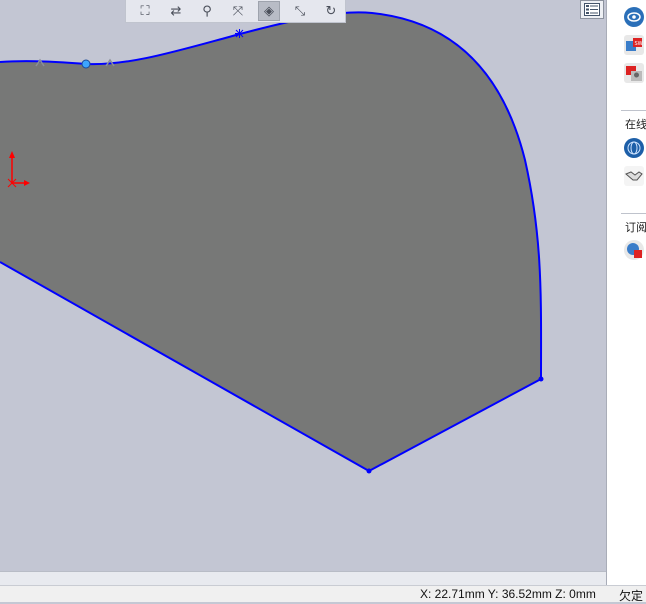 This screenshot has width=646, height=604. I want to click on status-bar: X: 22.71mm Y: 36.52mm Z: 0mm 欠定, so click(323, 594).